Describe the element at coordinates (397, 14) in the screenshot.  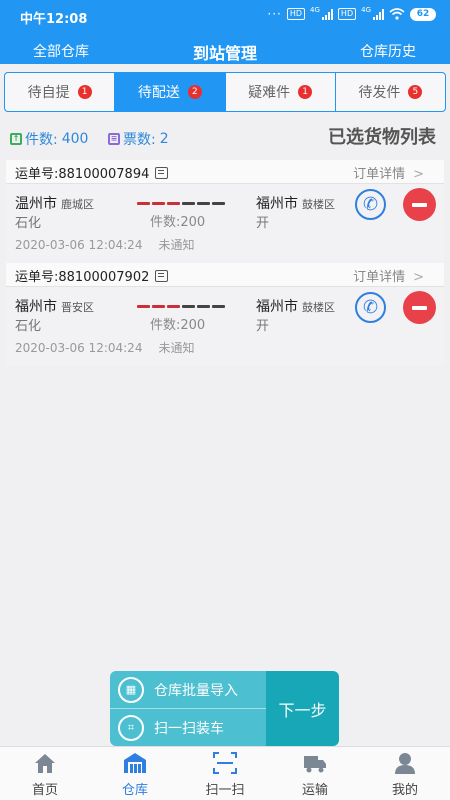
I see `wifi-icon` at that location.